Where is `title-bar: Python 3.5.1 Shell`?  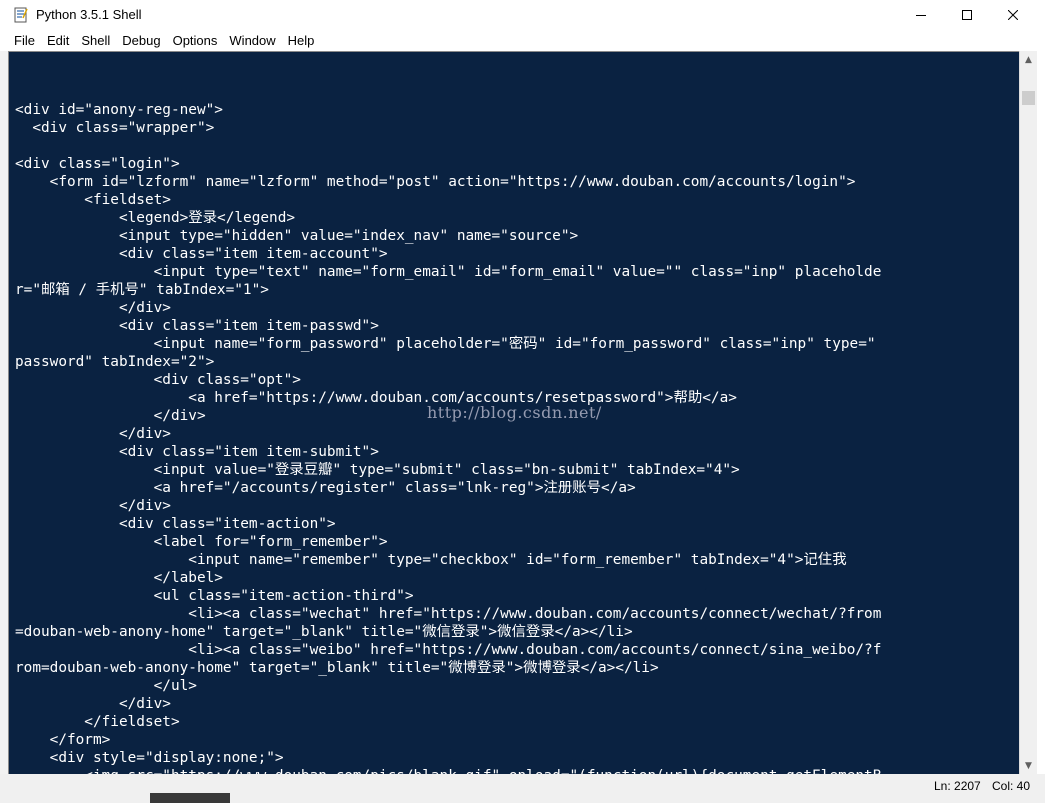
title-bar: Python 3.5.1 Shell is located at coordinates (522, 15).